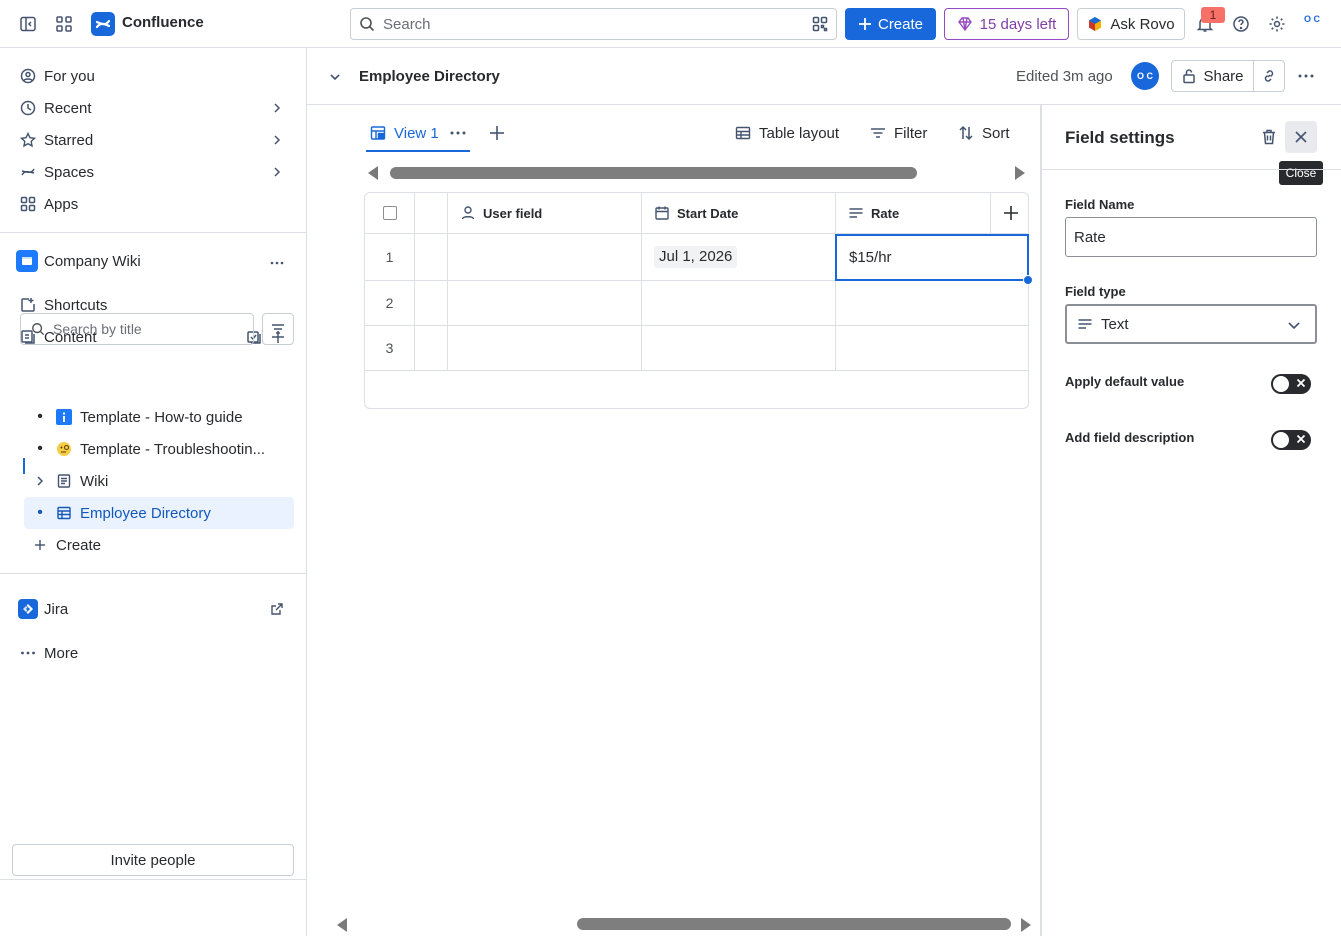 The width and height of the screenshot is (1341, 936). I want to click on chevron-down-icon, so click(1294, 326).